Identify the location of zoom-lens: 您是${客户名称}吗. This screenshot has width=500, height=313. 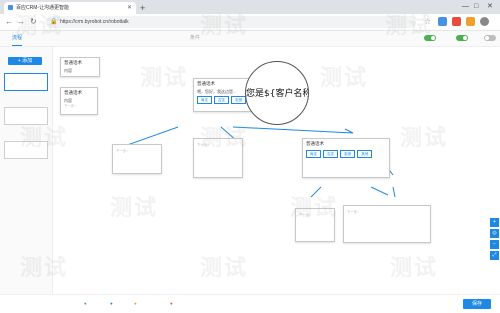
(277, 93).